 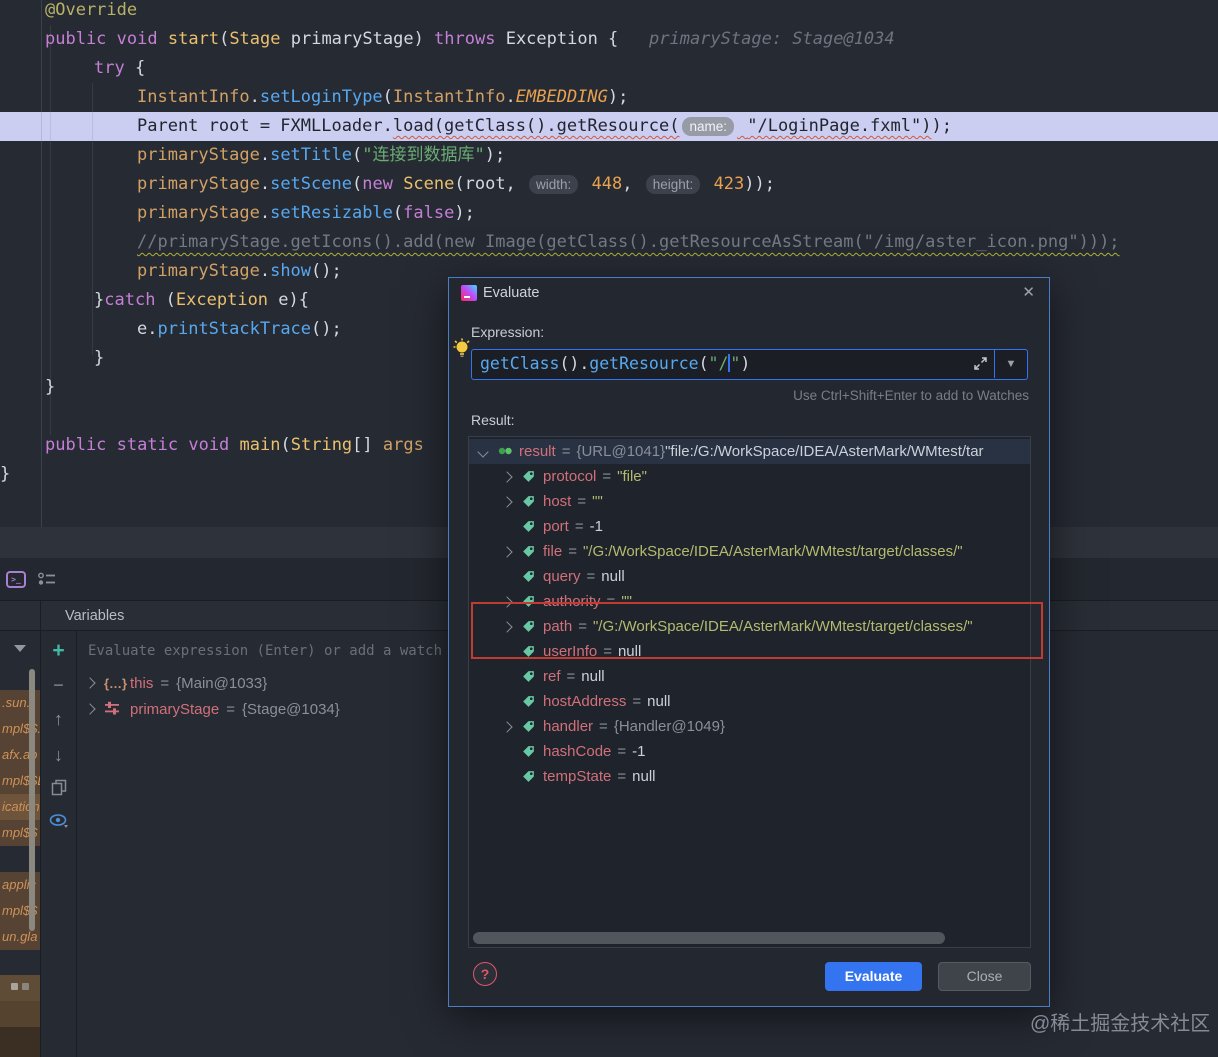 I want to click on result-tree-hscrollbar, so click(x=709, y=938).